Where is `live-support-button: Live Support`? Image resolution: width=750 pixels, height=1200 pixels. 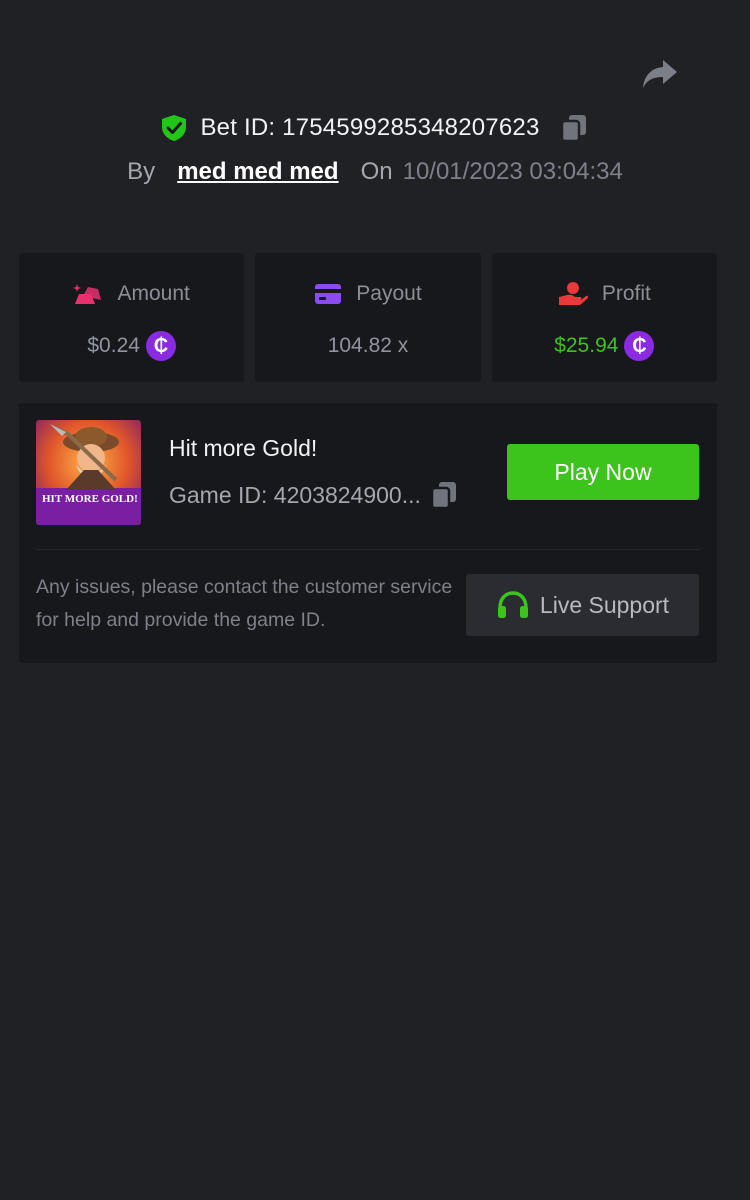
live-support-button: Live Support is located at coordinates (582, 605).